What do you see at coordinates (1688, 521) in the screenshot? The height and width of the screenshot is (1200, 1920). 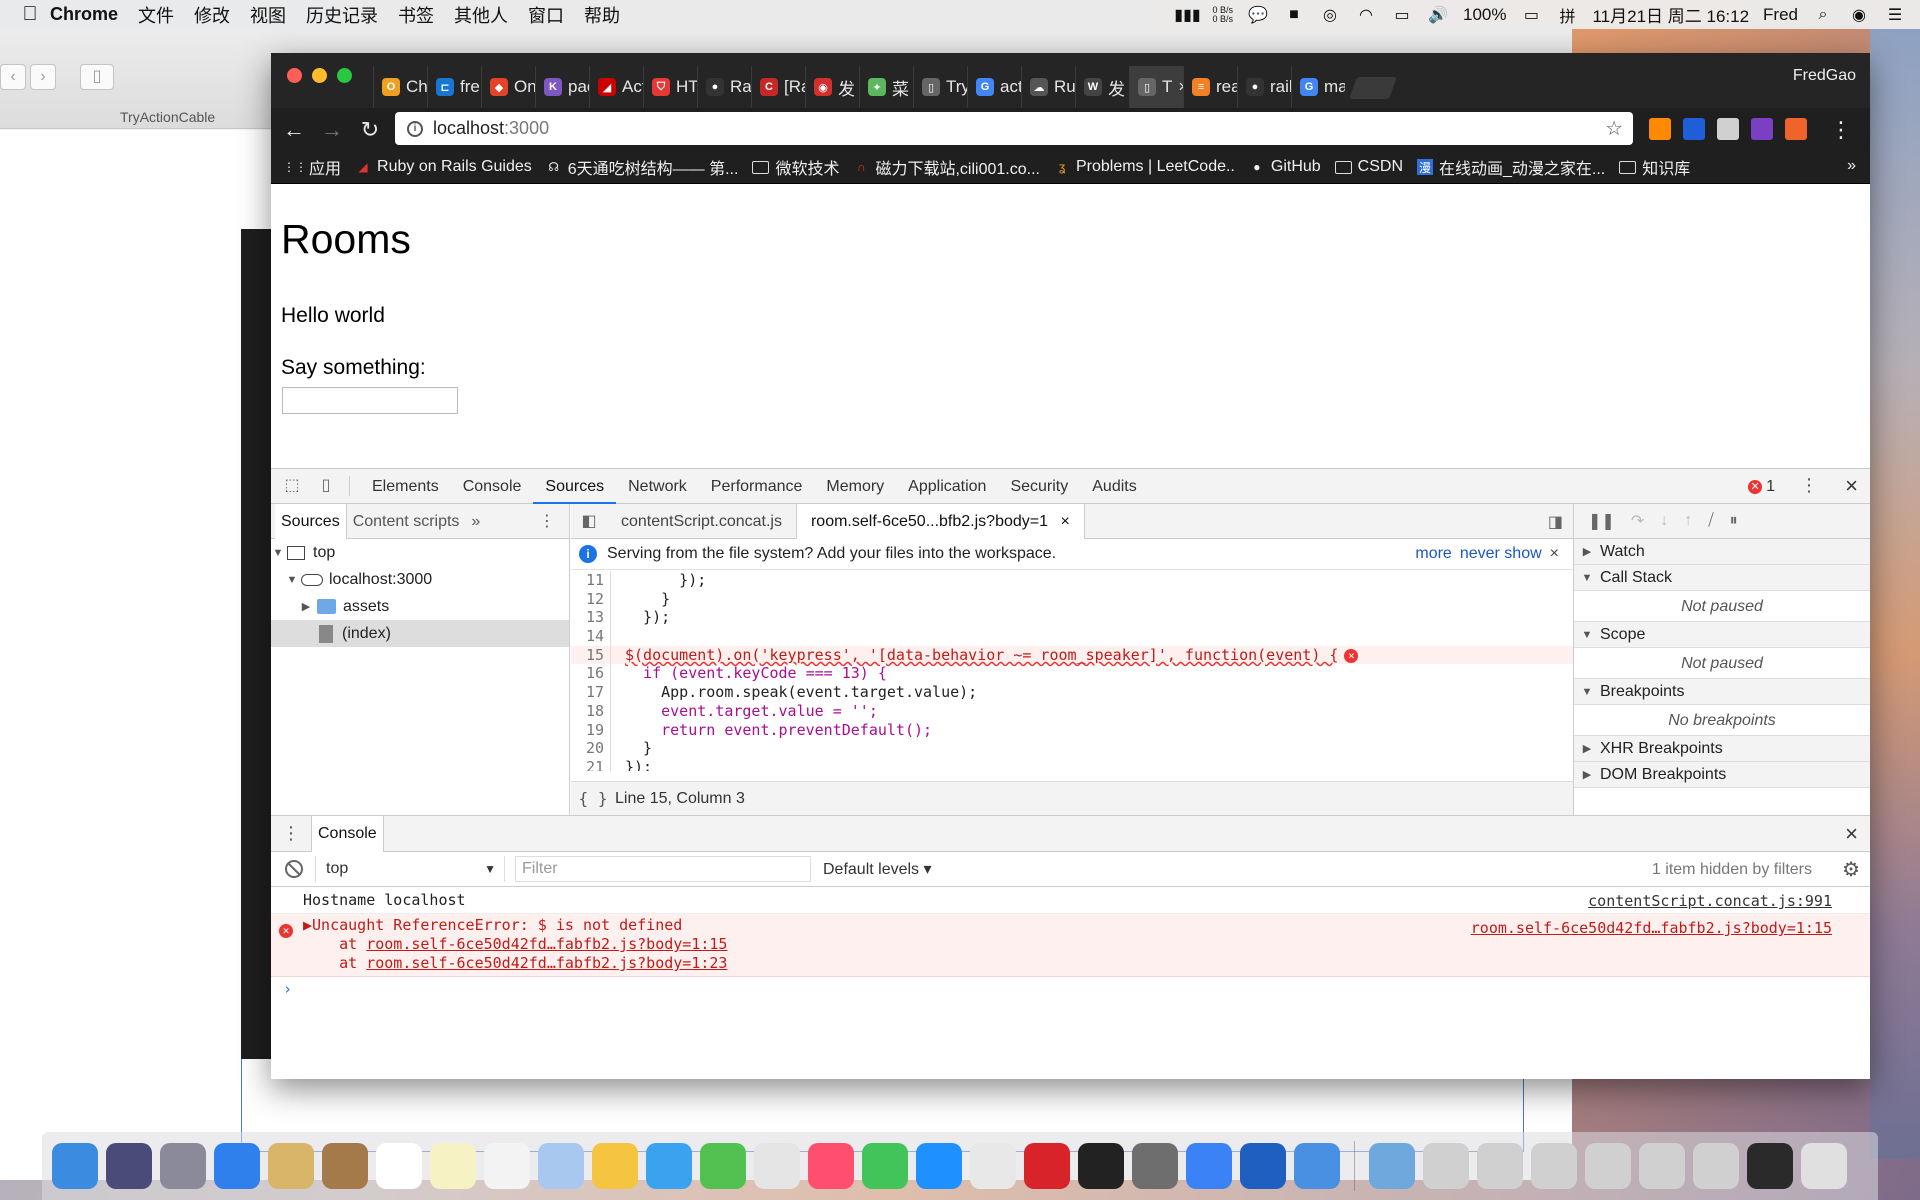 I see `step-out-icon: ↑` at bounding box center [1688, 521].